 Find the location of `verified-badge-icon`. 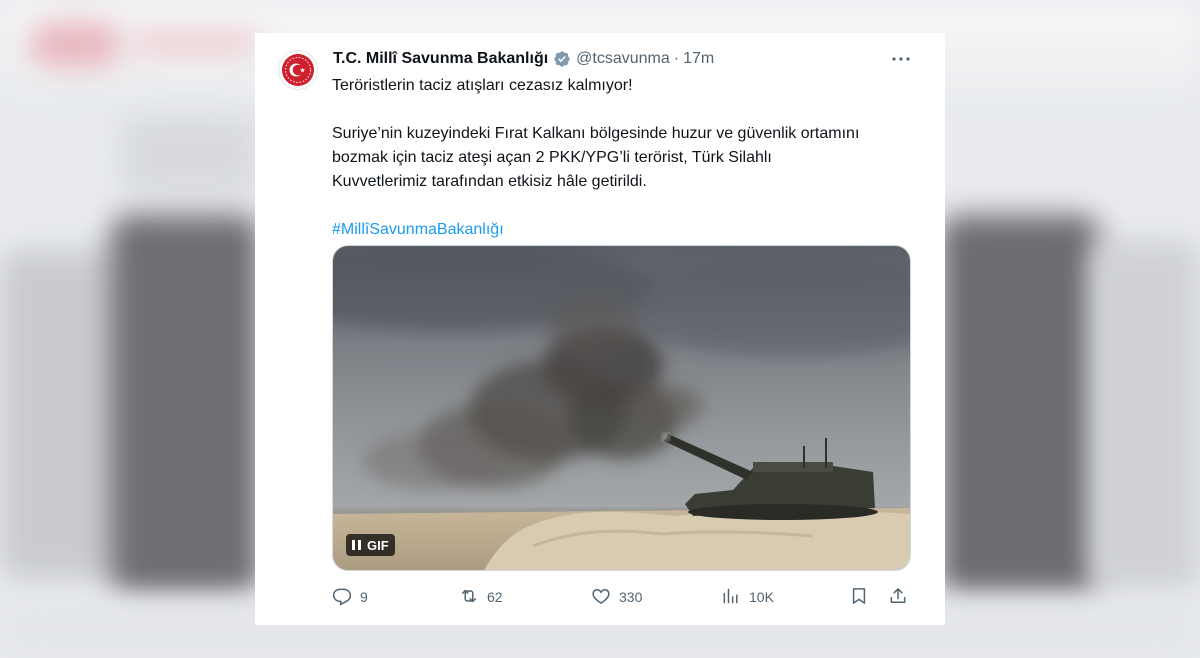

verified-badge-icon is located at coordinates (562, 59).